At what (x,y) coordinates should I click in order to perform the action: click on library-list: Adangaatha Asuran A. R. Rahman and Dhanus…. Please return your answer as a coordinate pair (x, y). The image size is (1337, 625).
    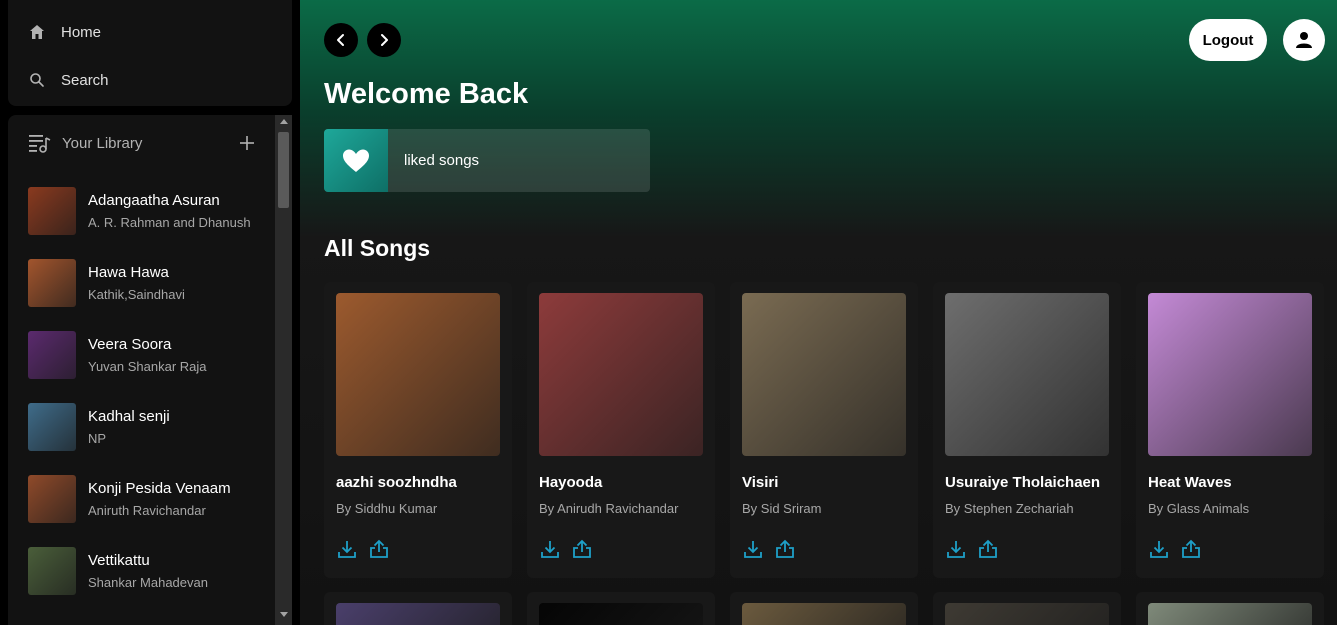
    Looking at the image, I should click on (150, 389).